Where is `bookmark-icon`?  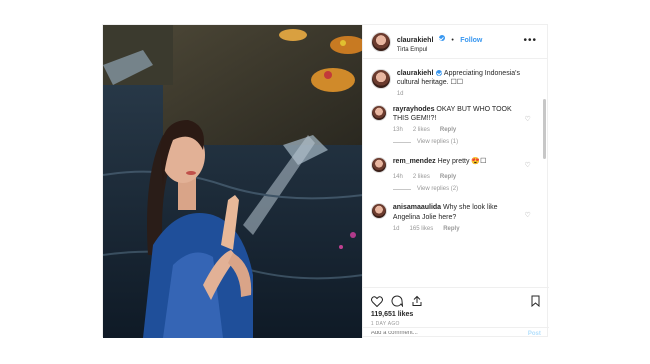
bookmark-icon is located at coordinates (535, 301).